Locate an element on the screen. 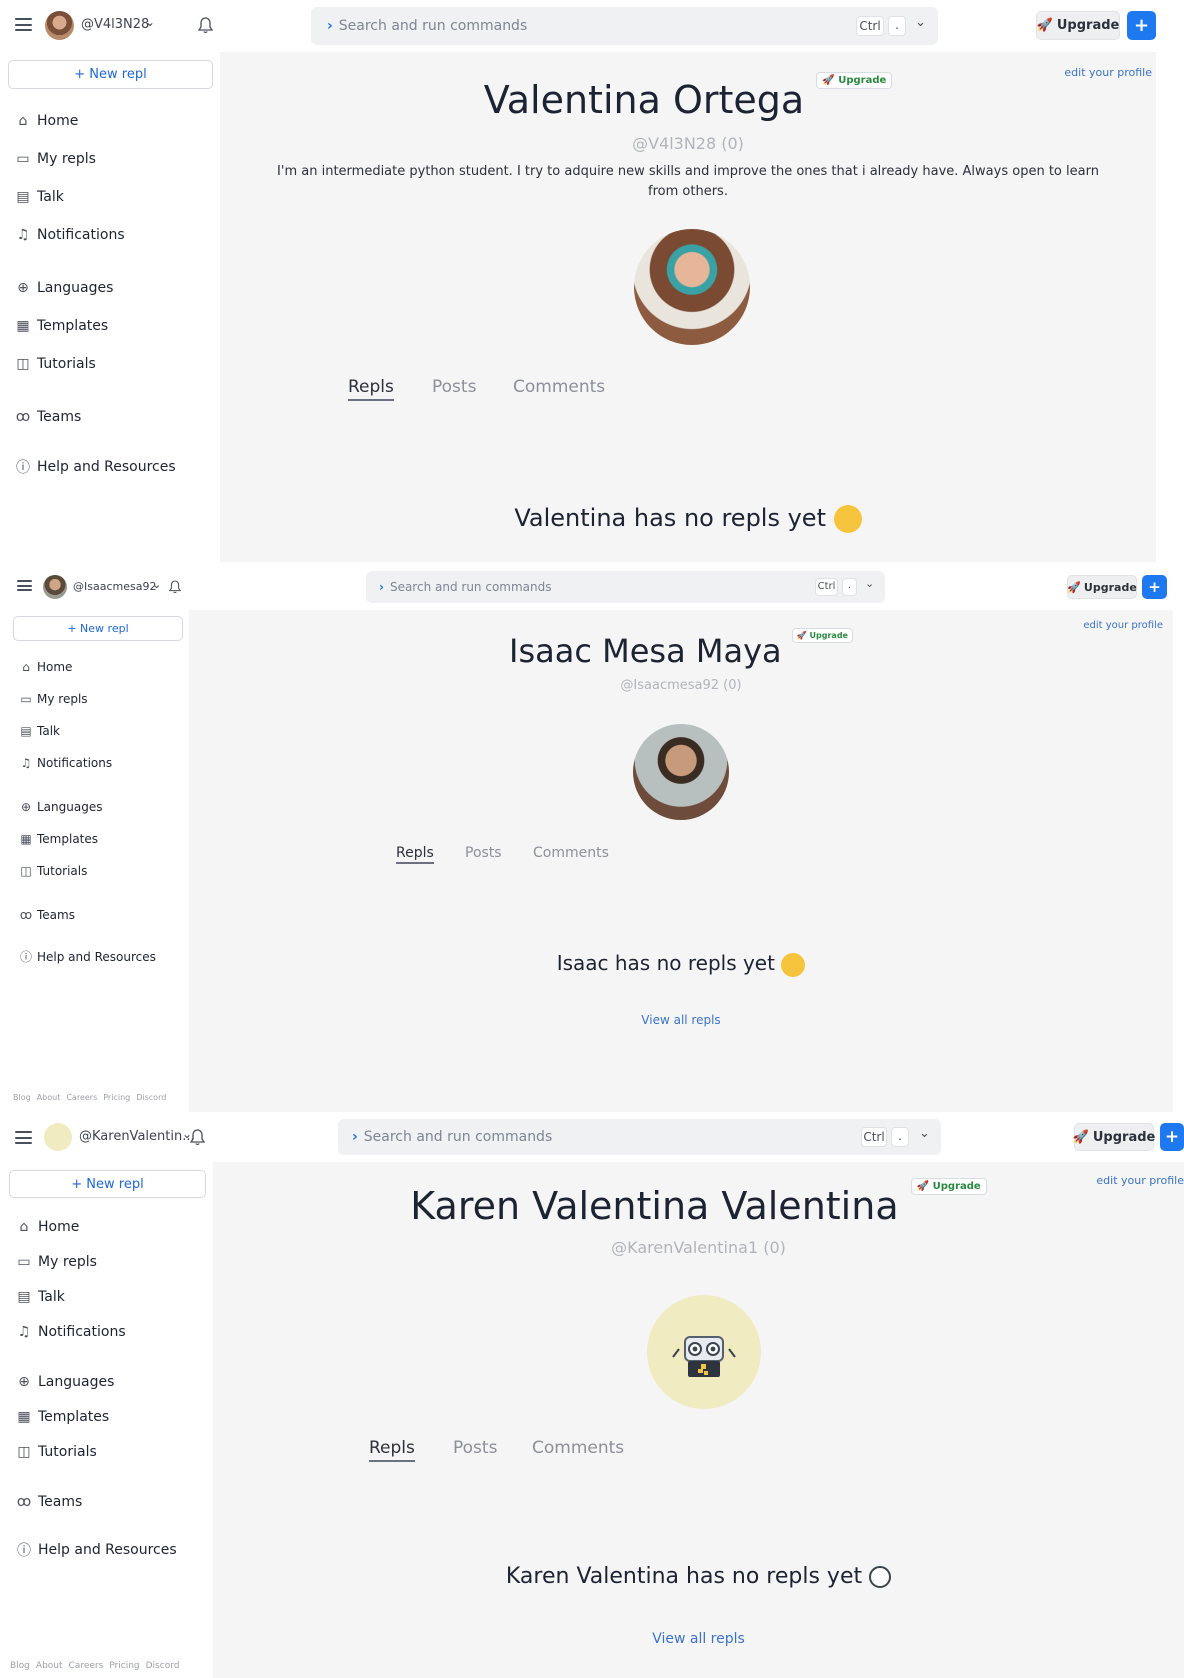 The width and height of the screenshot is (1184, 1678). kbd-ctrl: Ctrl is located at coordinates (826, 587).